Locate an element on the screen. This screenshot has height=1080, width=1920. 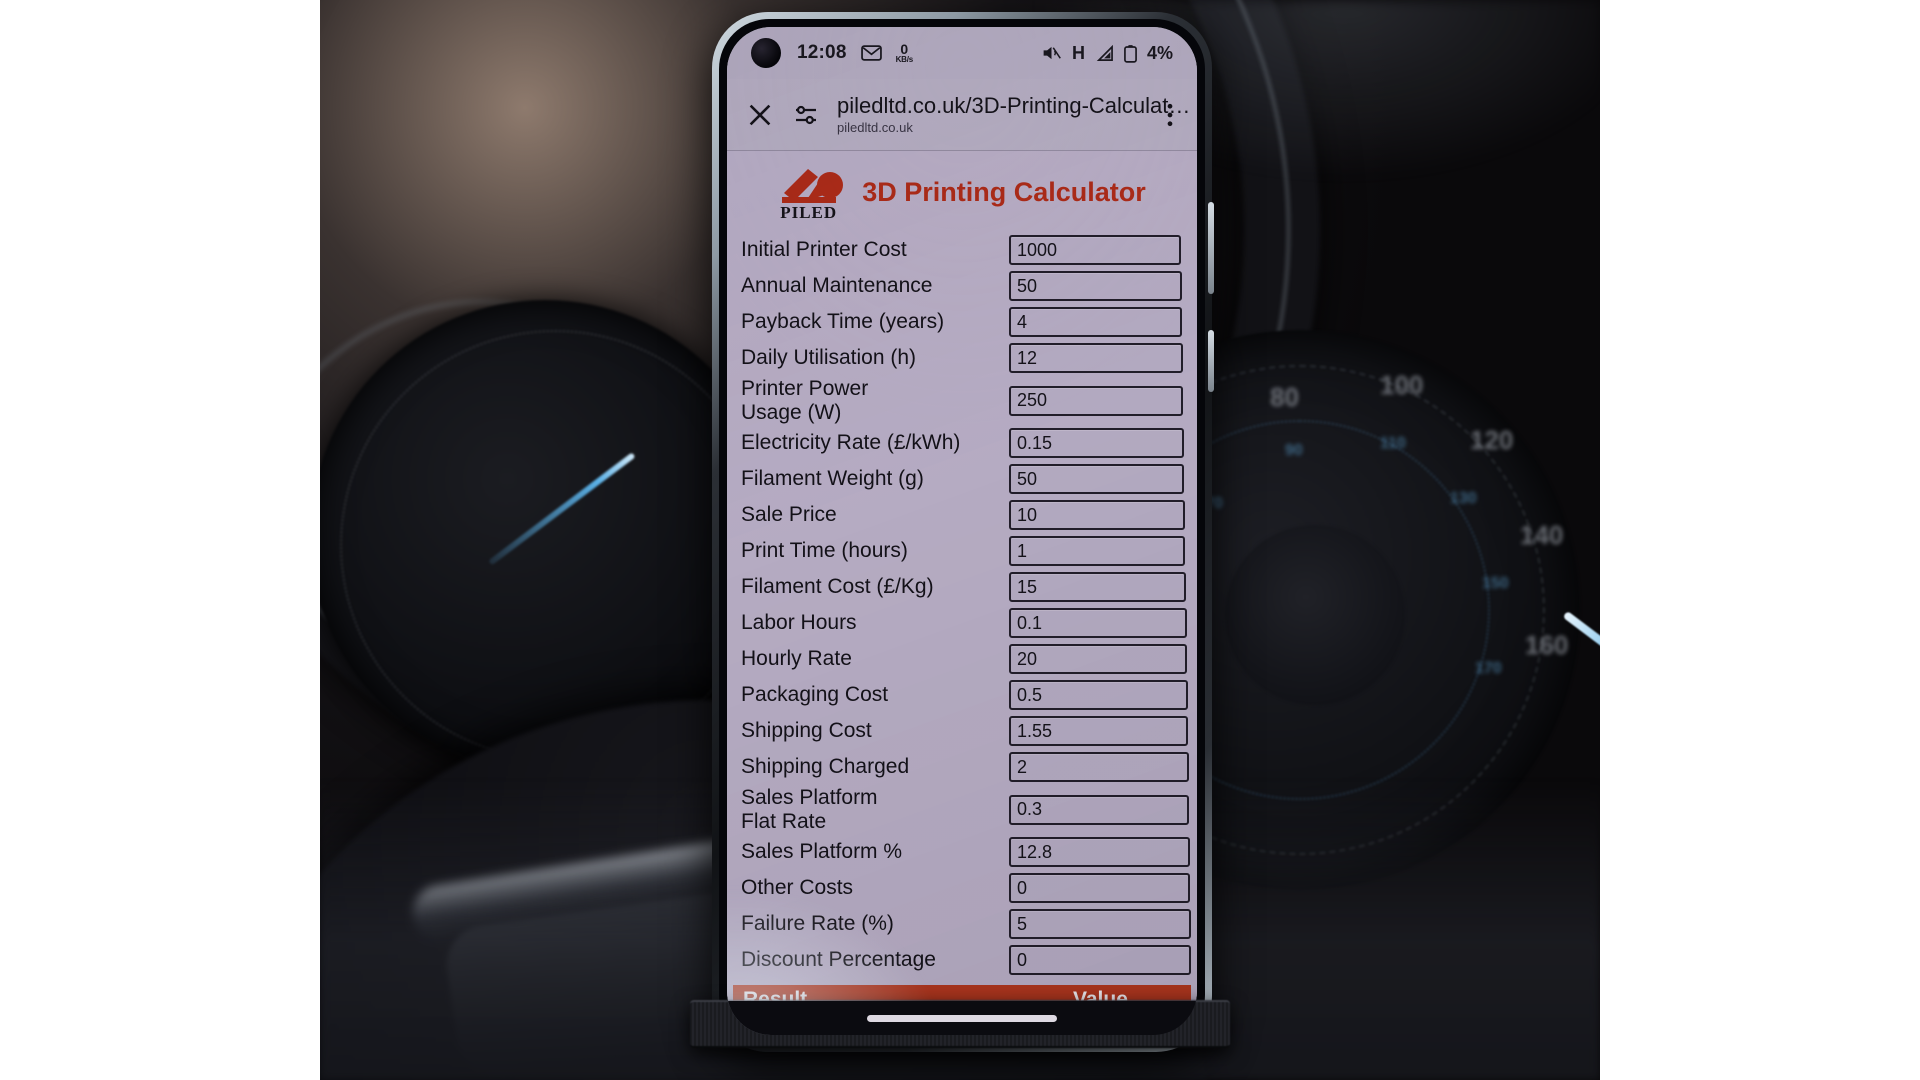
form-row-annual-maintenance: Annual Maintenance 50 is located at coordinates (962, 286).